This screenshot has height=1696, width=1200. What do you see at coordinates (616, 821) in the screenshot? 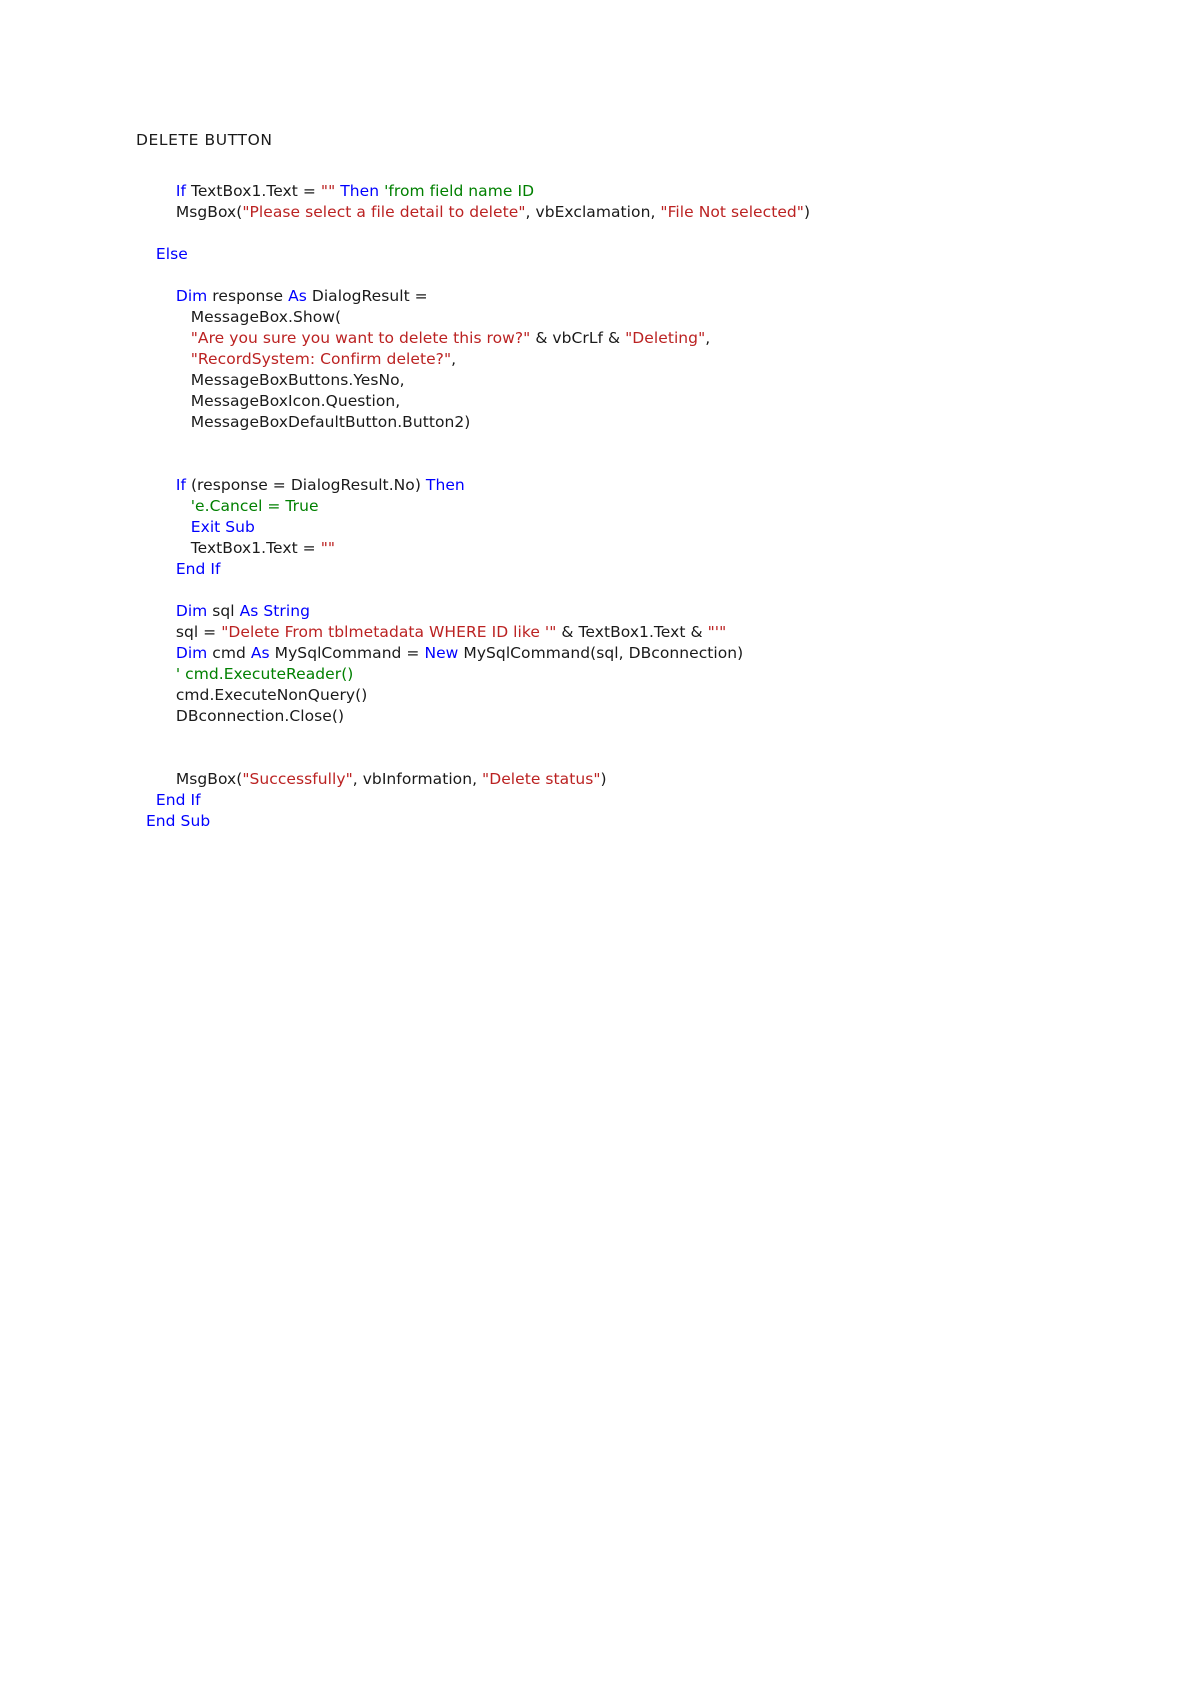
I see `code-line: End Sub` at bounding box center [616, 821].